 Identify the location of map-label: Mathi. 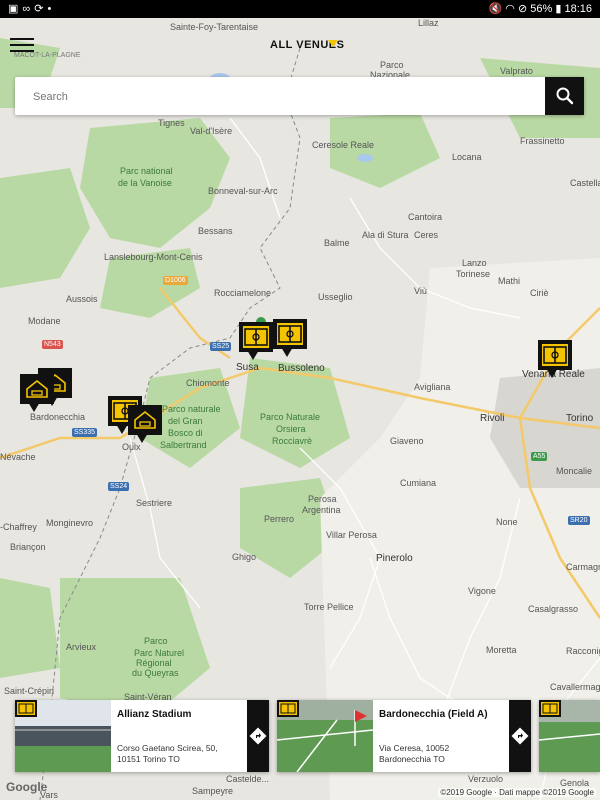
(509, 281).